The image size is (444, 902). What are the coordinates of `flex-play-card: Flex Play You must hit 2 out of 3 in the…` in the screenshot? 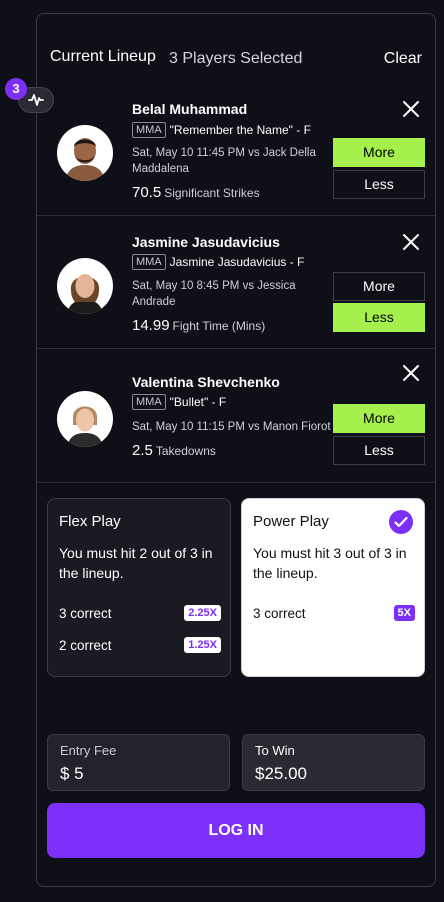 It's located at (139, 587).